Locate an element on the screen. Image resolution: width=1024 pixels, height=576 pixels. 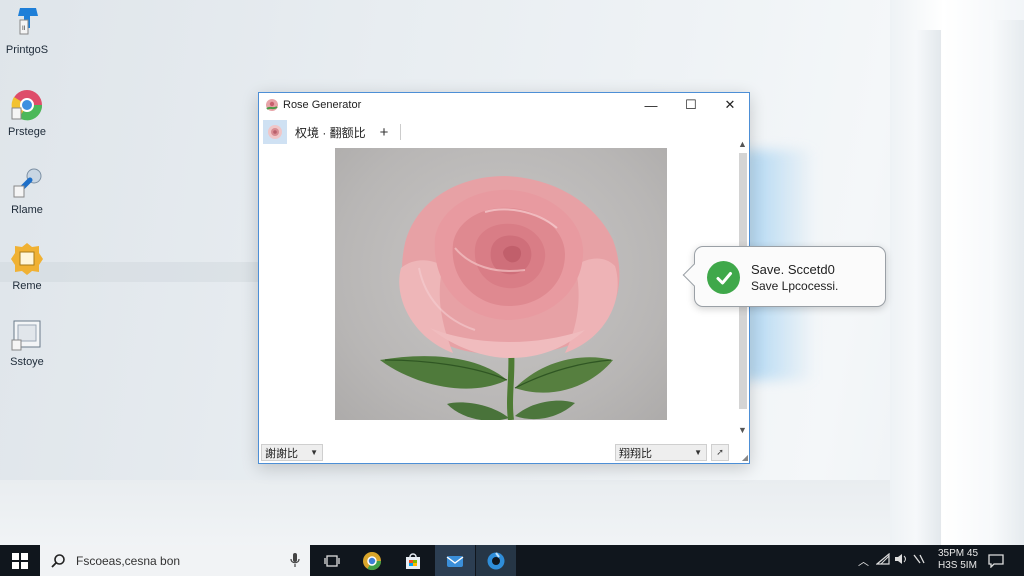
right-select-value: 翔翔比 is located at coordinates (635, 453).